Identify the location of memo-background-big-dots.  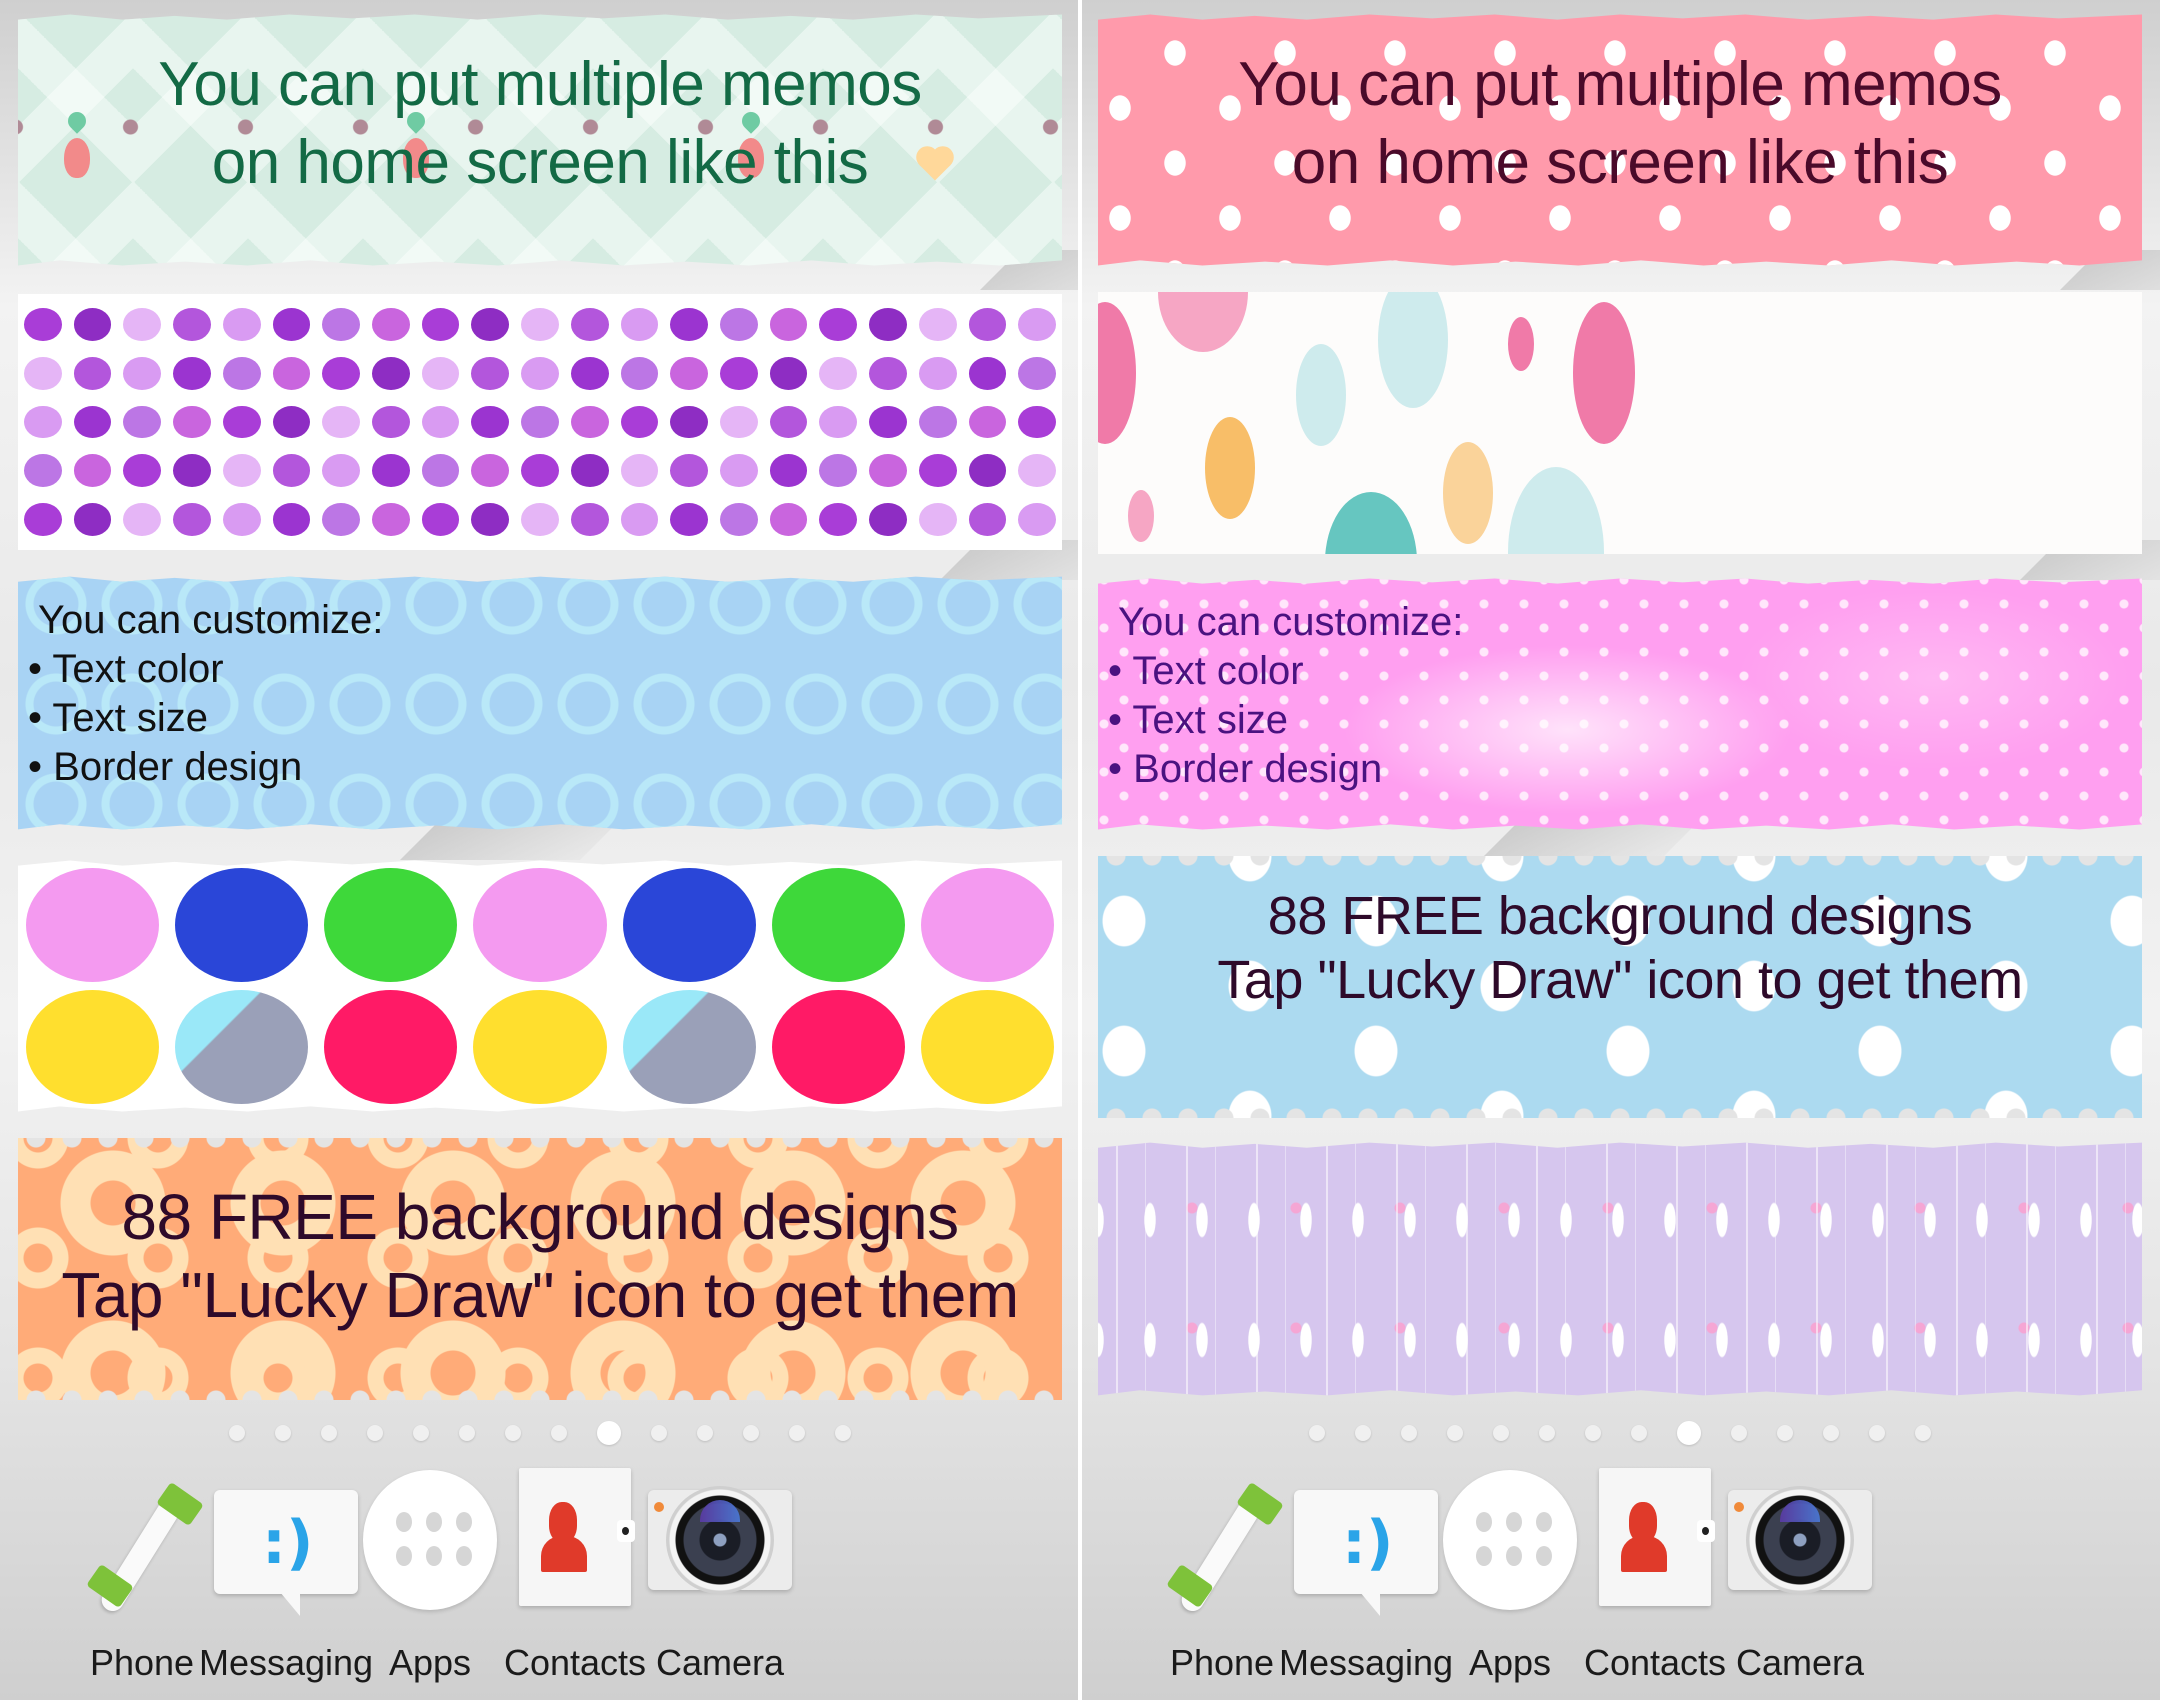
(1620, 423).